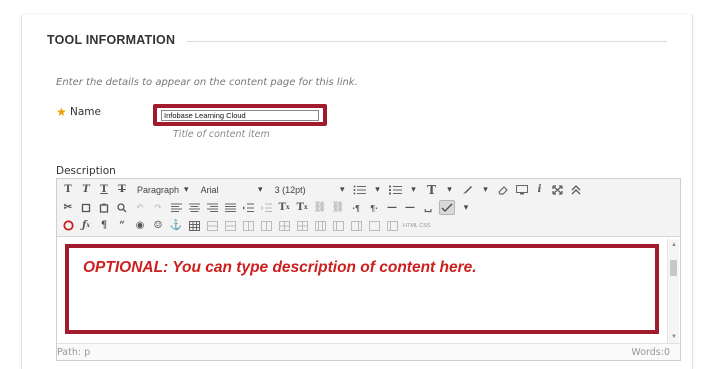 Image resolution: width=705 pixels, height=369 pixels. I want to click on name-input, so click(240, 115).